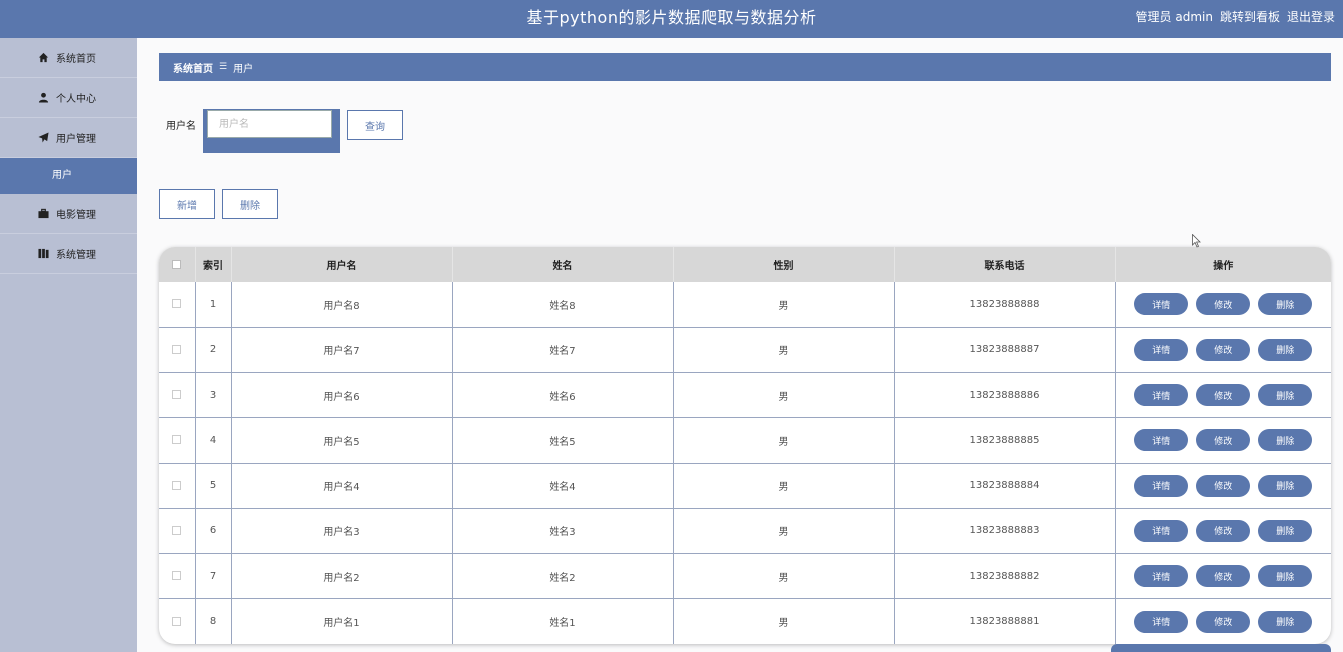 The image size is (1343, 652). What do you see at coordinates (68, 176) in the screenshot?
I see `sidebar-subitem-users: 用户` at bounding box center [68, 176].